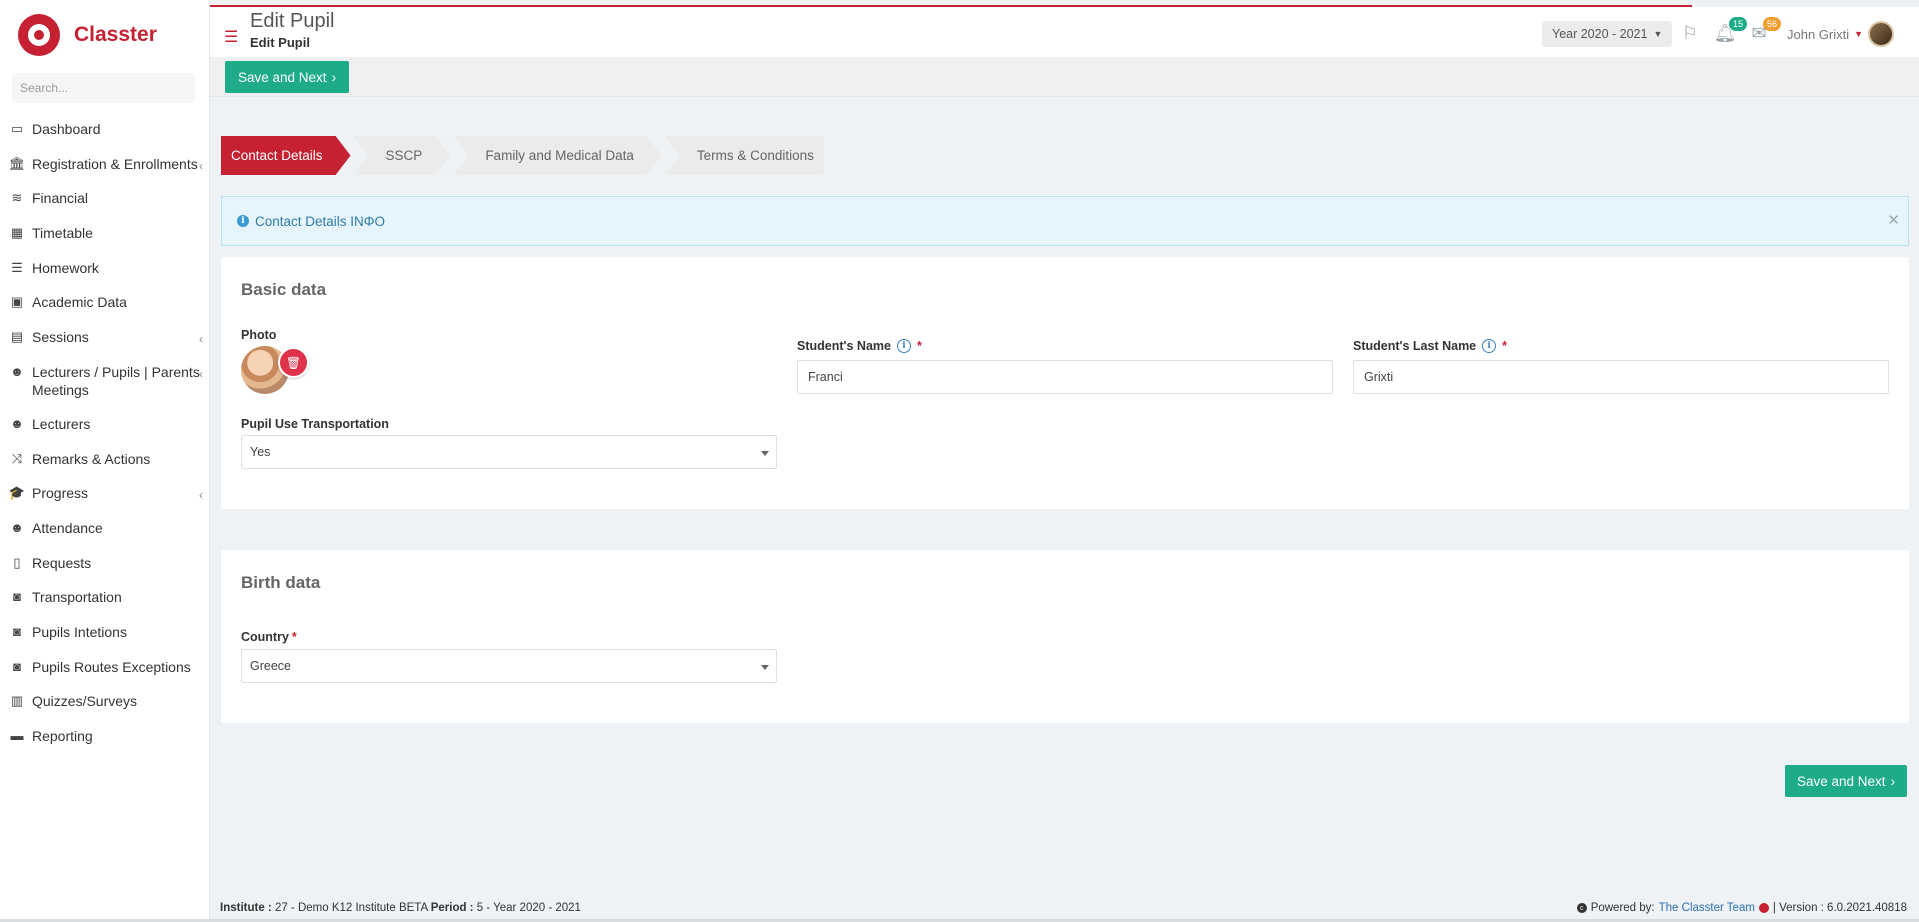 Image resolution: width=1919 pixels, height=922 pixels. Describe the element at coordinates (104, 529) in the screenshot. I see `sidebar-item-attendance: ☻ Attendance` at that location.